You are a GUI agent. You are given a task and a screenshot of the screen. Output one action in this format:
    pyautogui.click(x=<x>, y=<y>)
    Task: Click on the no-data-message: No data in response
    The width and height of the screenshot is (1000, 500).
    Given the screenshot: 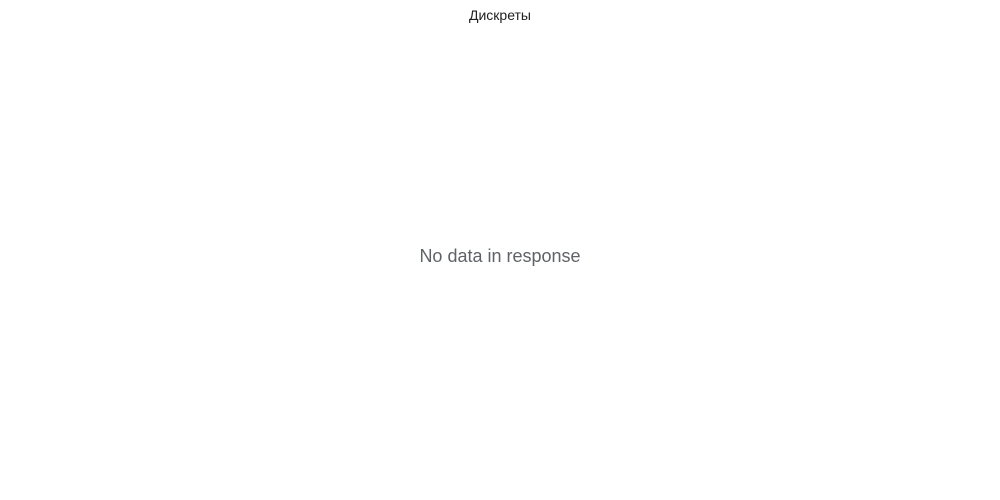 What is the action you would take?
    pyautogui.click(x=500, y=256)
    